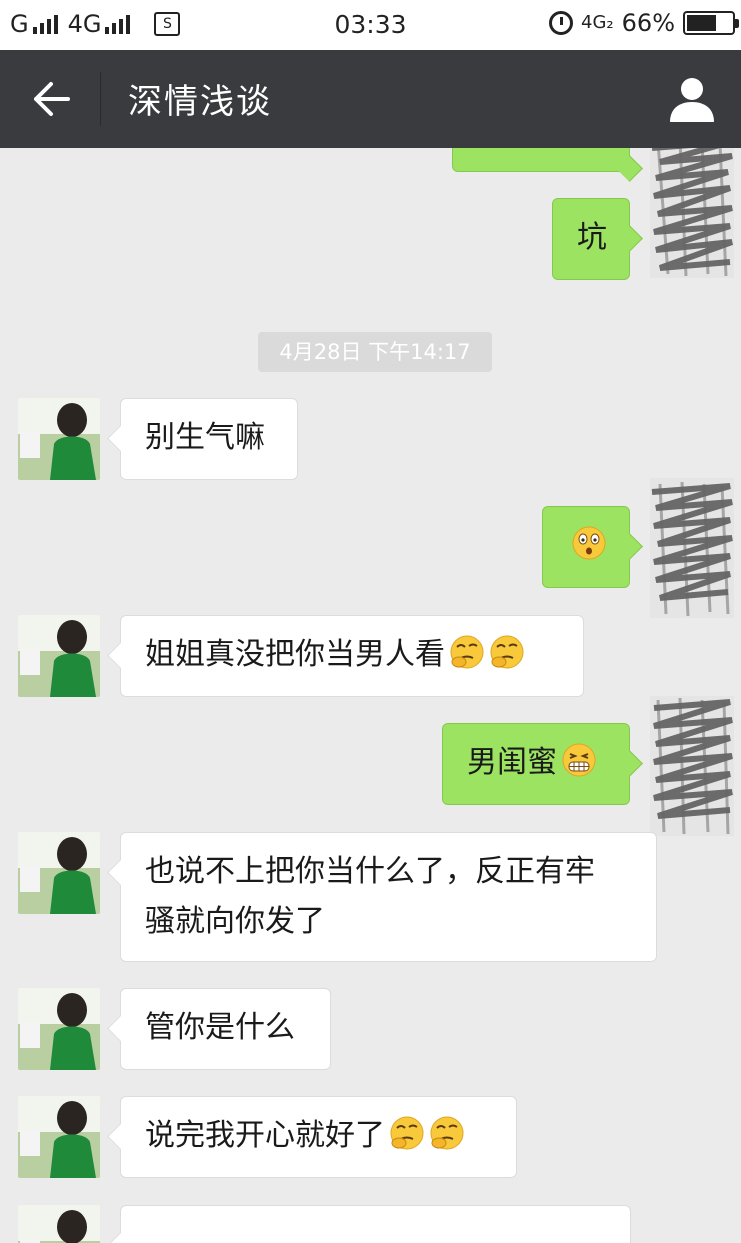  What do you see at coordinates (512, 762) in the screenshot?
I see `message-text: 男闺蜜` at bounding box center [512, 762].